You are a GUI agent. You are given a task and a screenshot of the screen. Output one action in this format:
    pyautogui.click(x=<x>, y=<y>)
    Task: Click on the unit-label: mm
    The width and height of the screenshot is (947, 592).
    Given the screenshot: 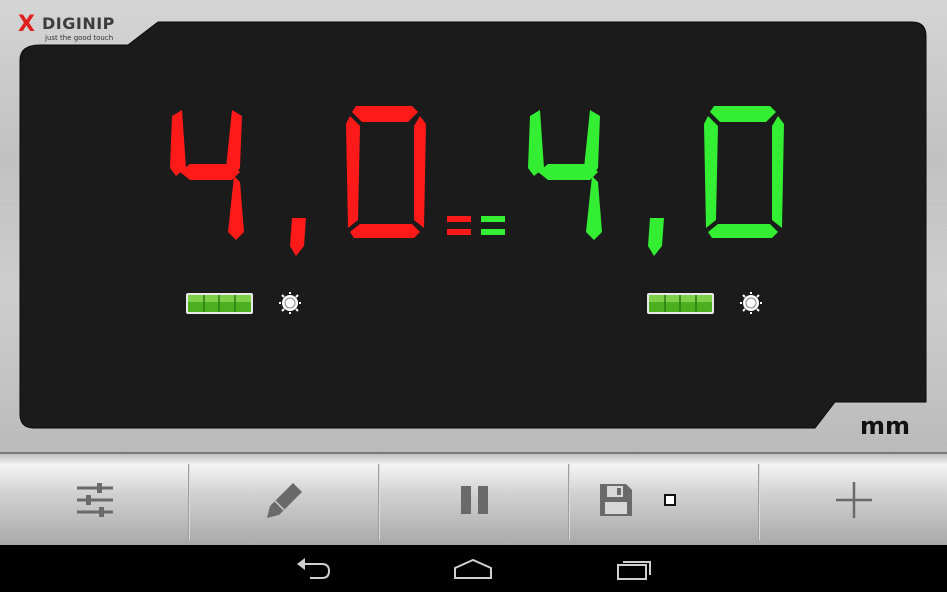 What is the action you would take?
    pyautogui.click(x=885, y=426)
    